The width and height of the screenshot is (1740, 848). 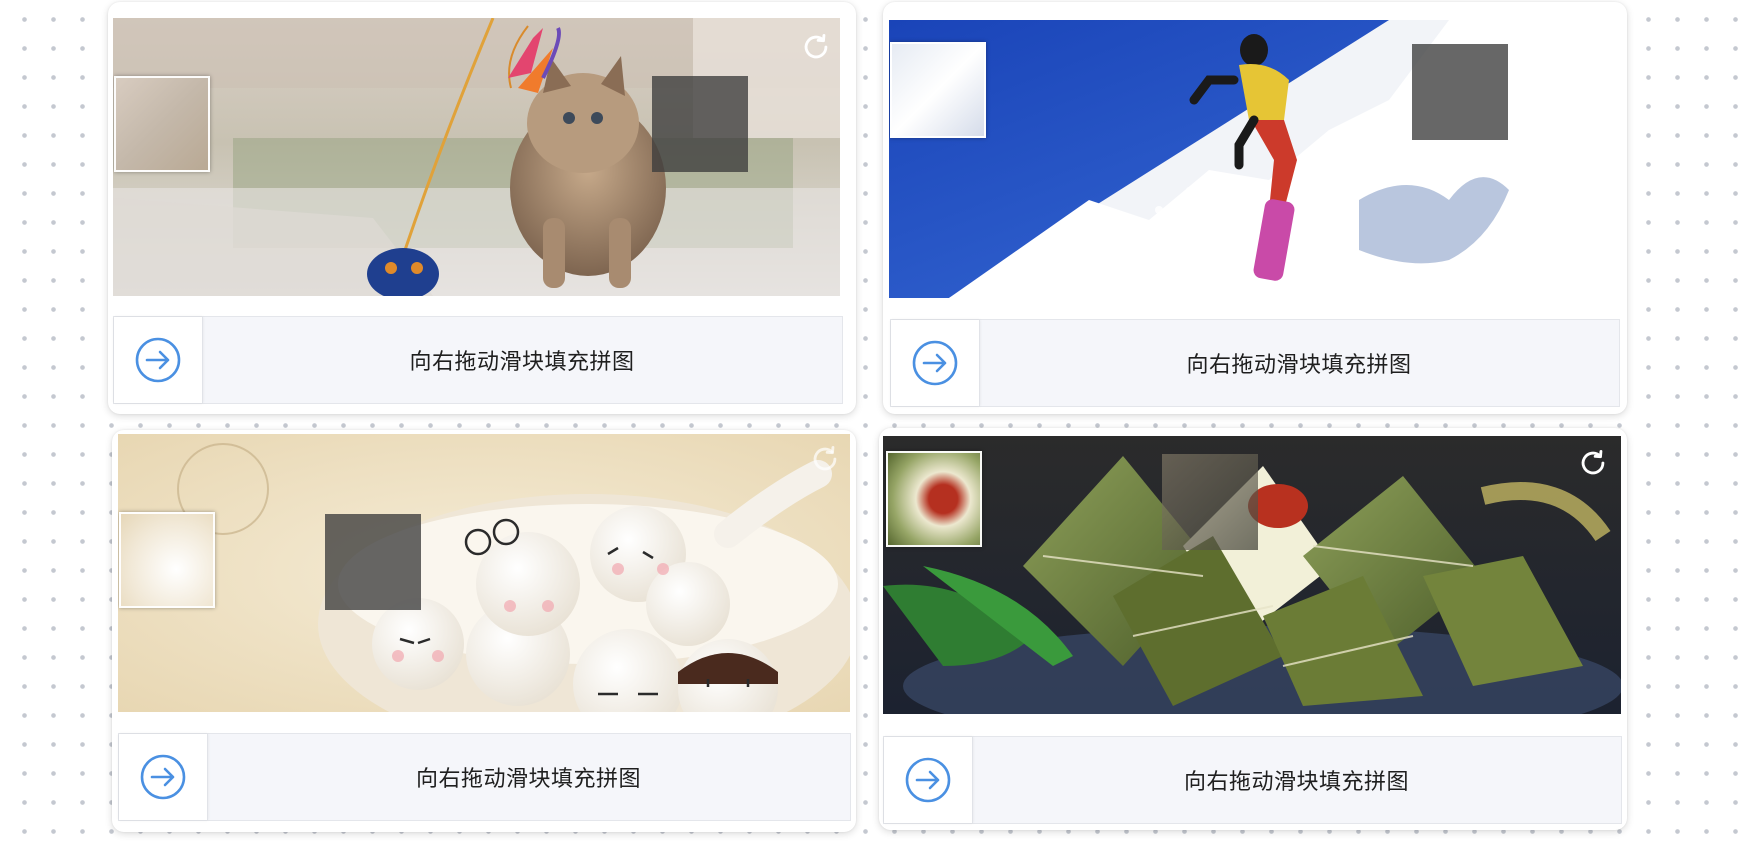 I want to click on tangyuan-image, so click(x=484, y=573).